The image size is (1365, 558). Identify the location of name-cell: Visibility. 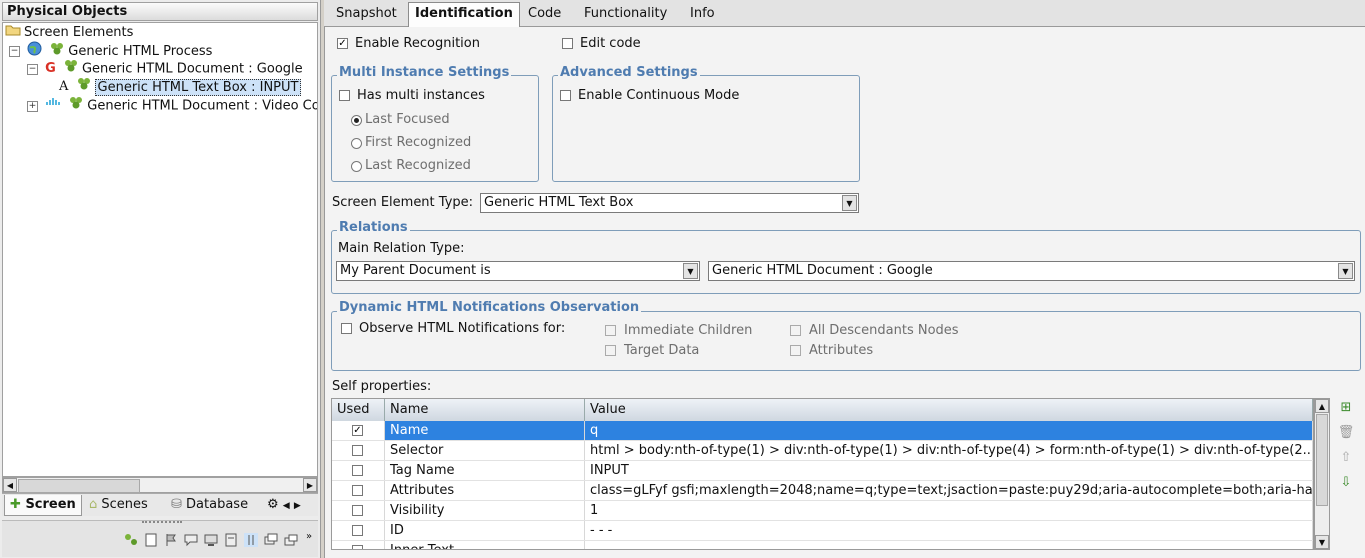
(485, 510).